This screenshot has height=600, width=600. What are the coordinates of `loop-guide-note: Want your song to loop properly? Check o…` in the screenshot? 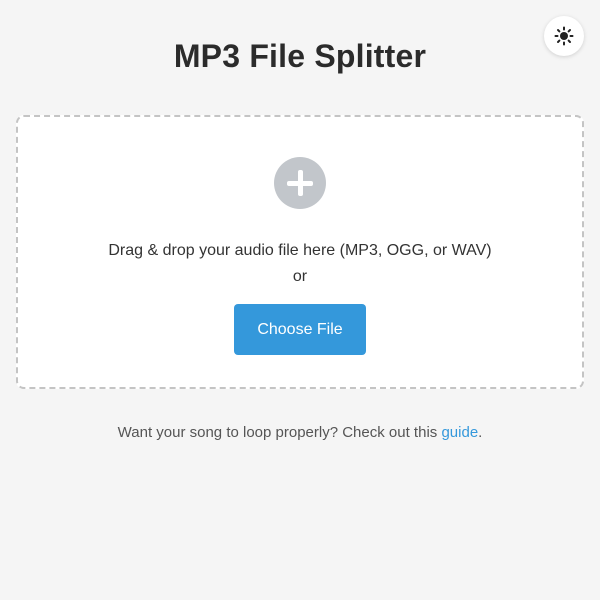 It's located at (300, 433).